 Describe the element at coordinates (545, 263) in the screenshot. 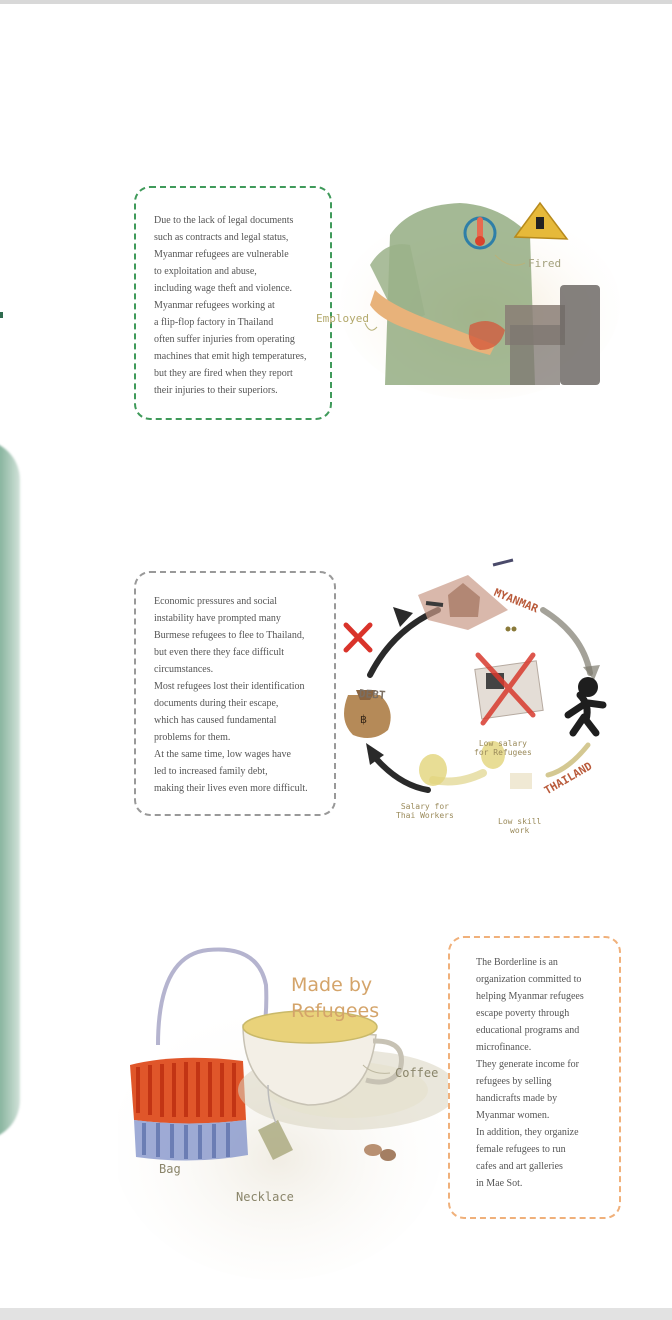

I see `fired-label: Fired` at that location.